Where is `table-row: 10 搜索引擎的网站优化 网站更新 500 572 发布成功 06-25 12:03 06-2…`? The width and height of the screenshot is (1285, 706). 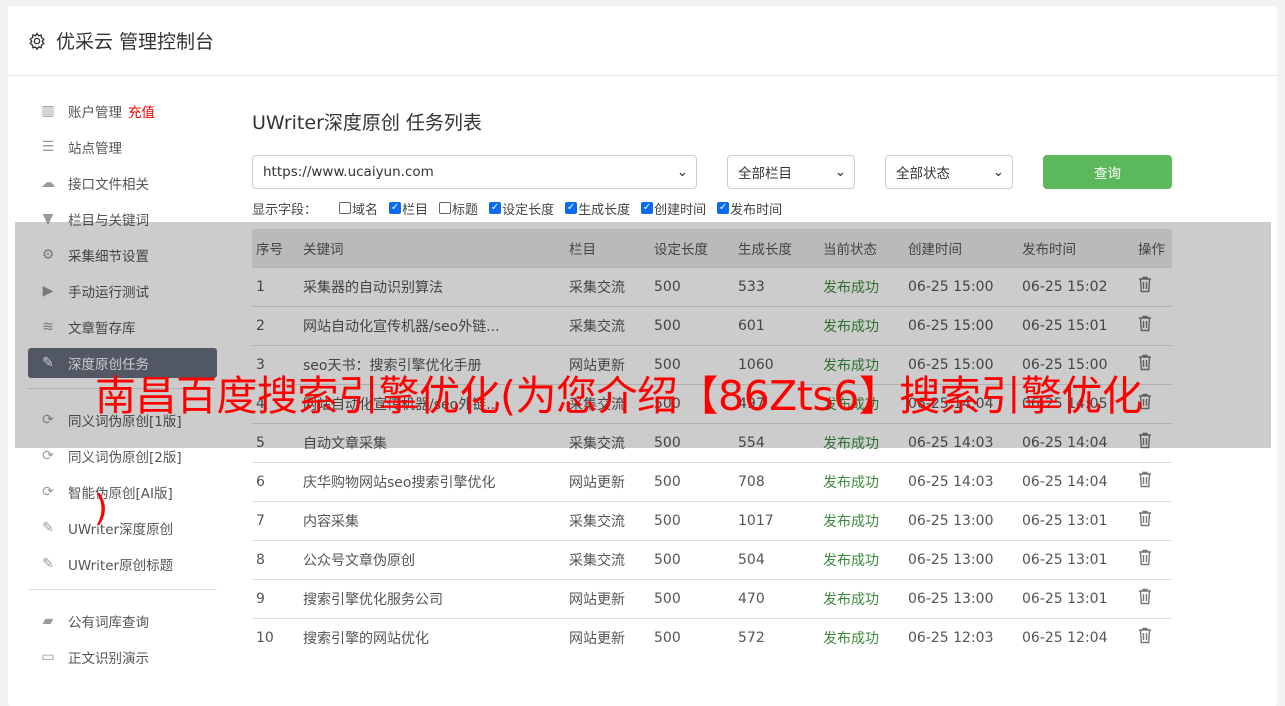
table-row: 10 搜索引擎的网站优化 网站更新 500 572 发布成功 06-25 12:03 06-2… is located at coordinates (712, 637).